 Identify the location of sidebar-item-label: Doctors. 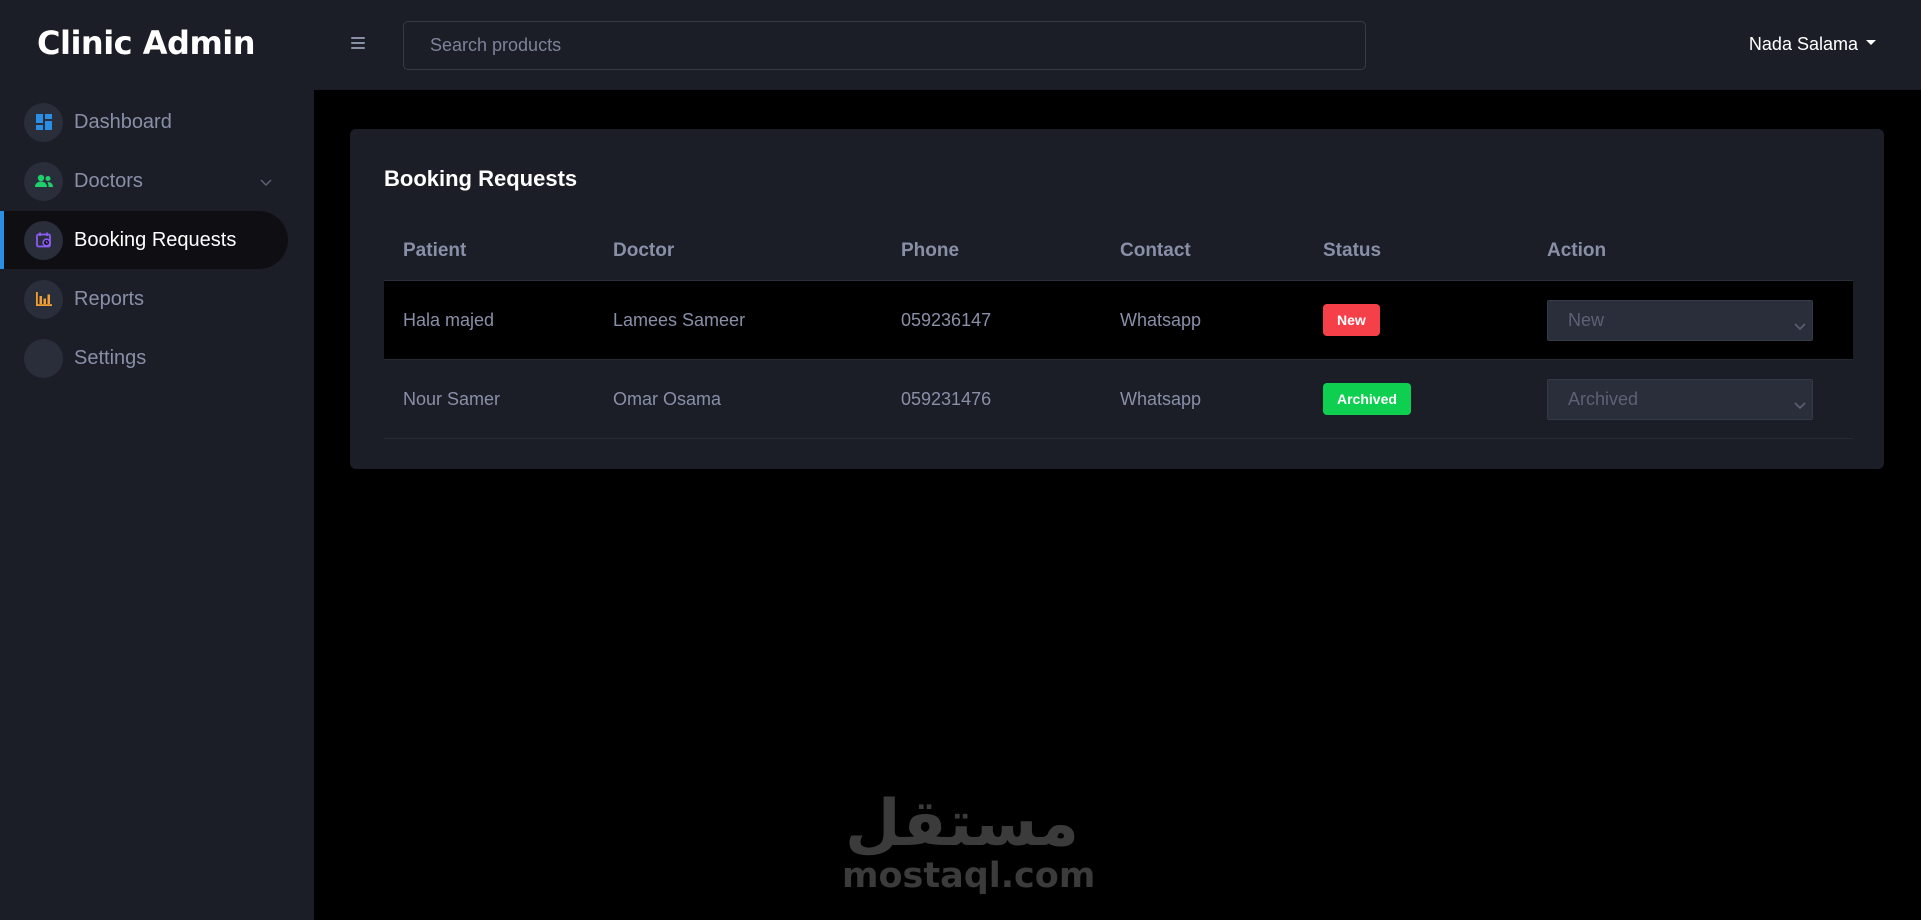
(108, 180).